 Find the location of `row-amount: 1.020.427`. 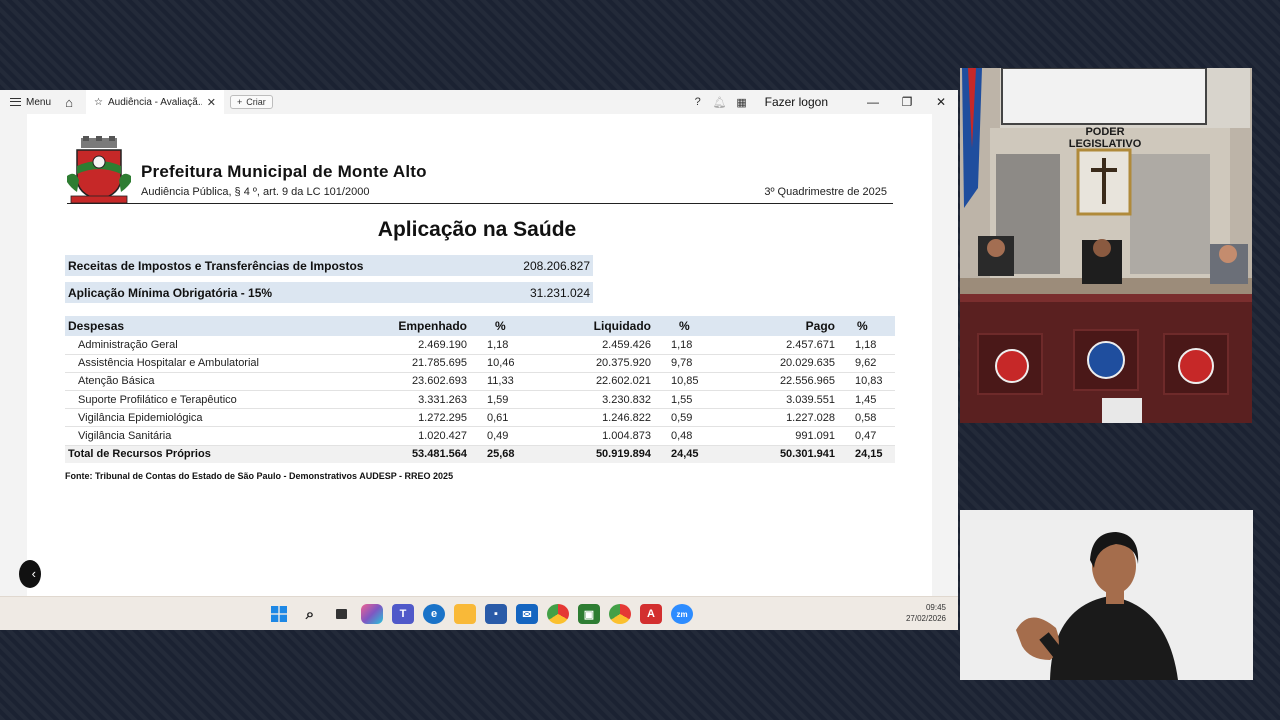

row-amount: 1.020.427 is located at coordinates (418, 436).